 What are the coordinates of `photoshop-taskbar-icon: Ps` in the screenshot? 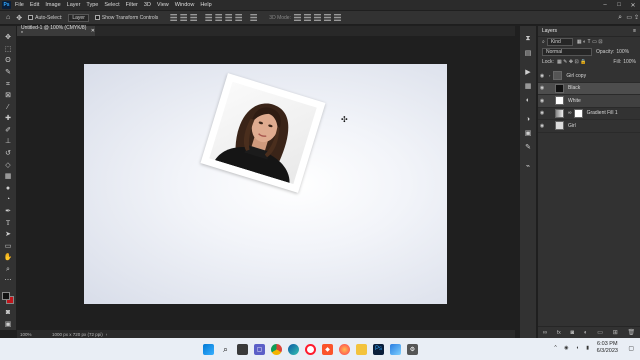 It's located at (378, 349).